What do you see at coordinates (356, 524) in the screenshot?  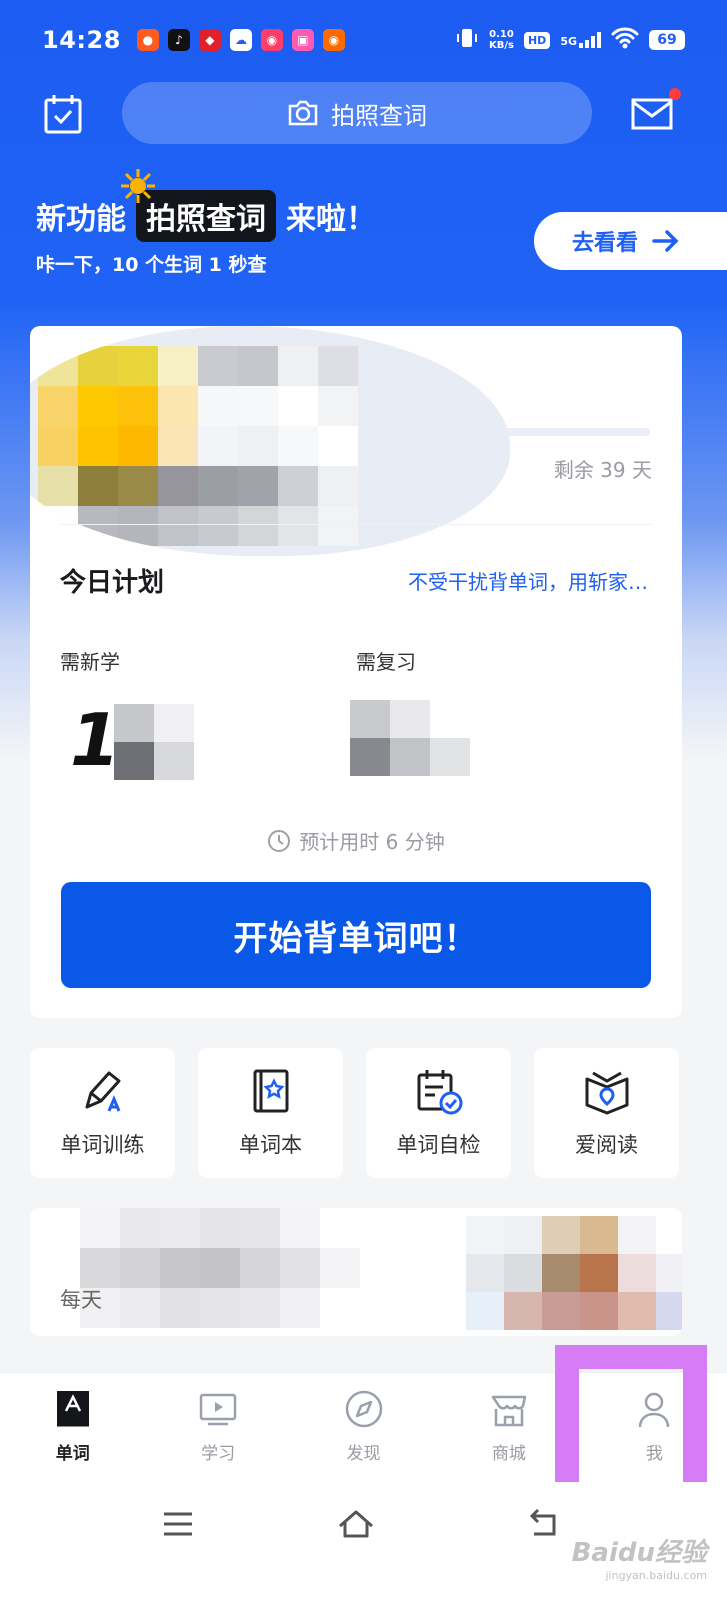 I see `card-divider` at bounding box center [356, 524].